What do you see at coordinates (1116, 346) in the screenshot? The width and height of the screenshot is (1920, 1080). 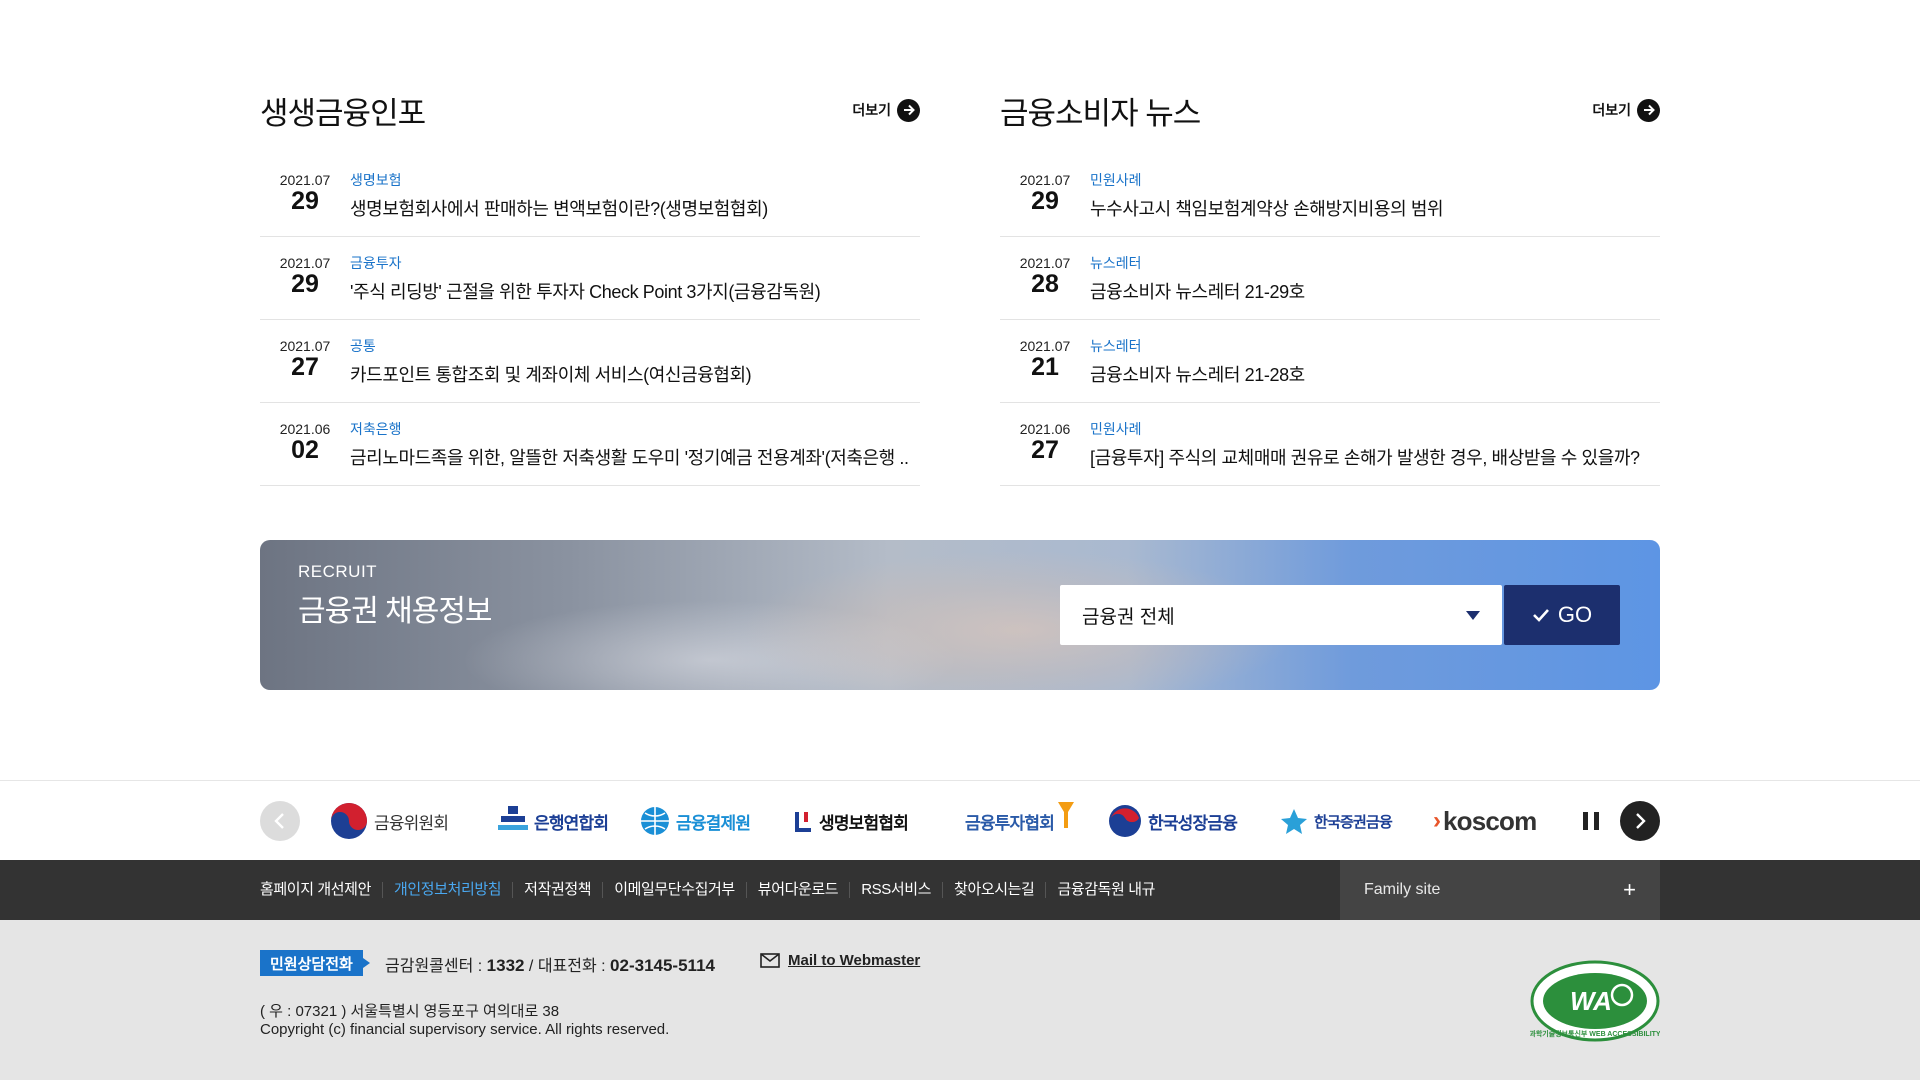 I see `news-category: 뉴스레터` at bounding box center [1116, 346].